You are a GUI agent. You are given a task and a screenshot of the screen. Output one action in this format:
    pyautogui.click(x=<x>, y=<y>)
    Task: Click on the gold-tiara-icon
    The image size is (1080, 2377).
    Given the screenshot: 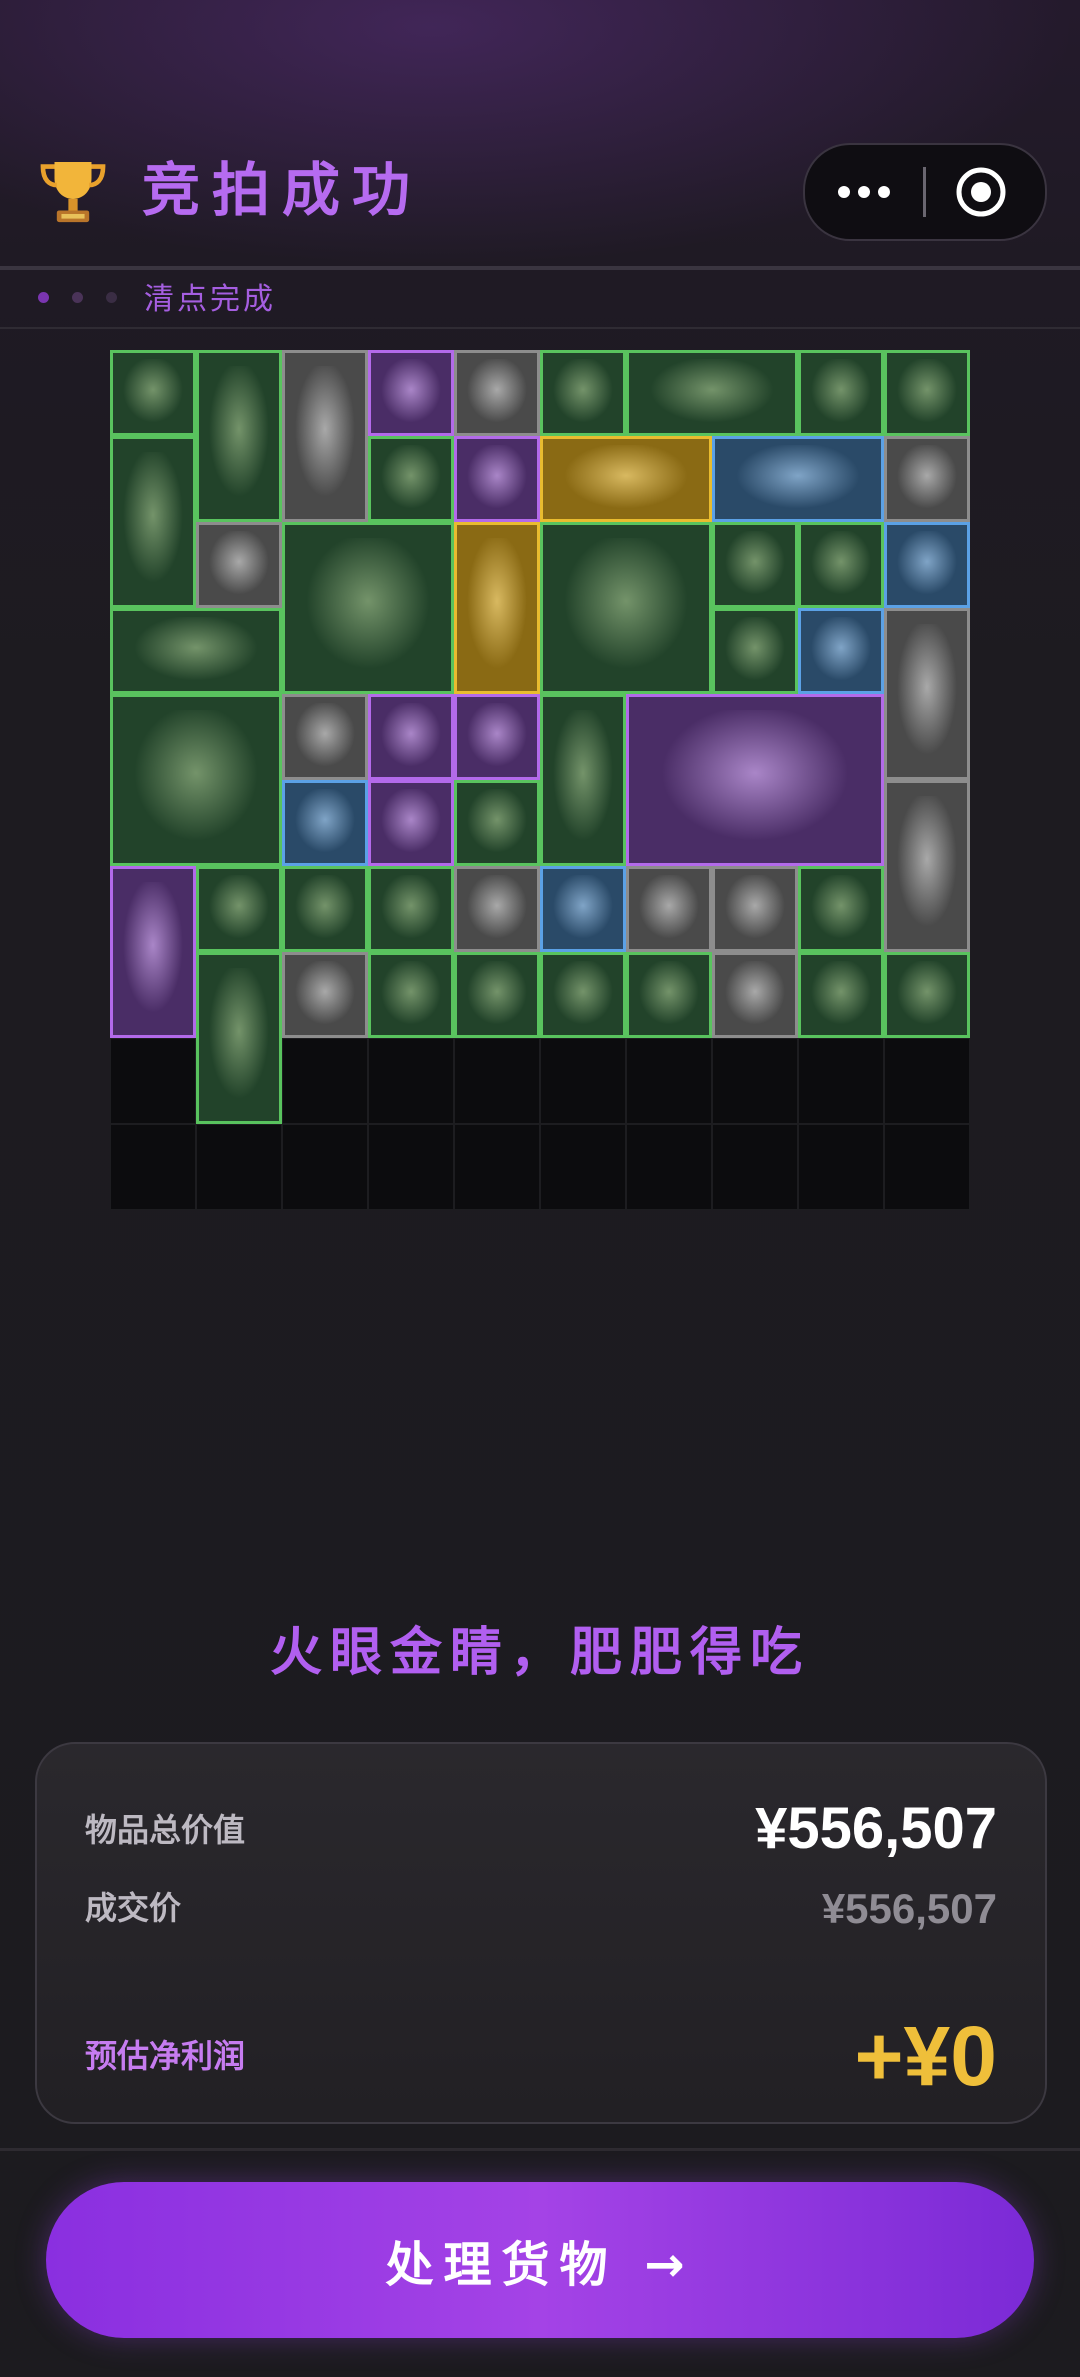 What is the action you would take?
    pyautogui.click(x=626, y=479)
    